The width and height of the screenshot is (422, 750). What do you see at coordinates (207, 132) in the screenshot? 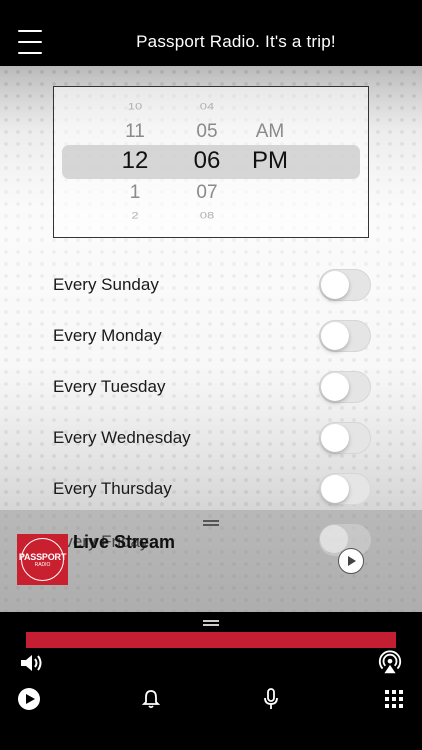
I see `minute-option: 05` at bounding box center [207, 132].